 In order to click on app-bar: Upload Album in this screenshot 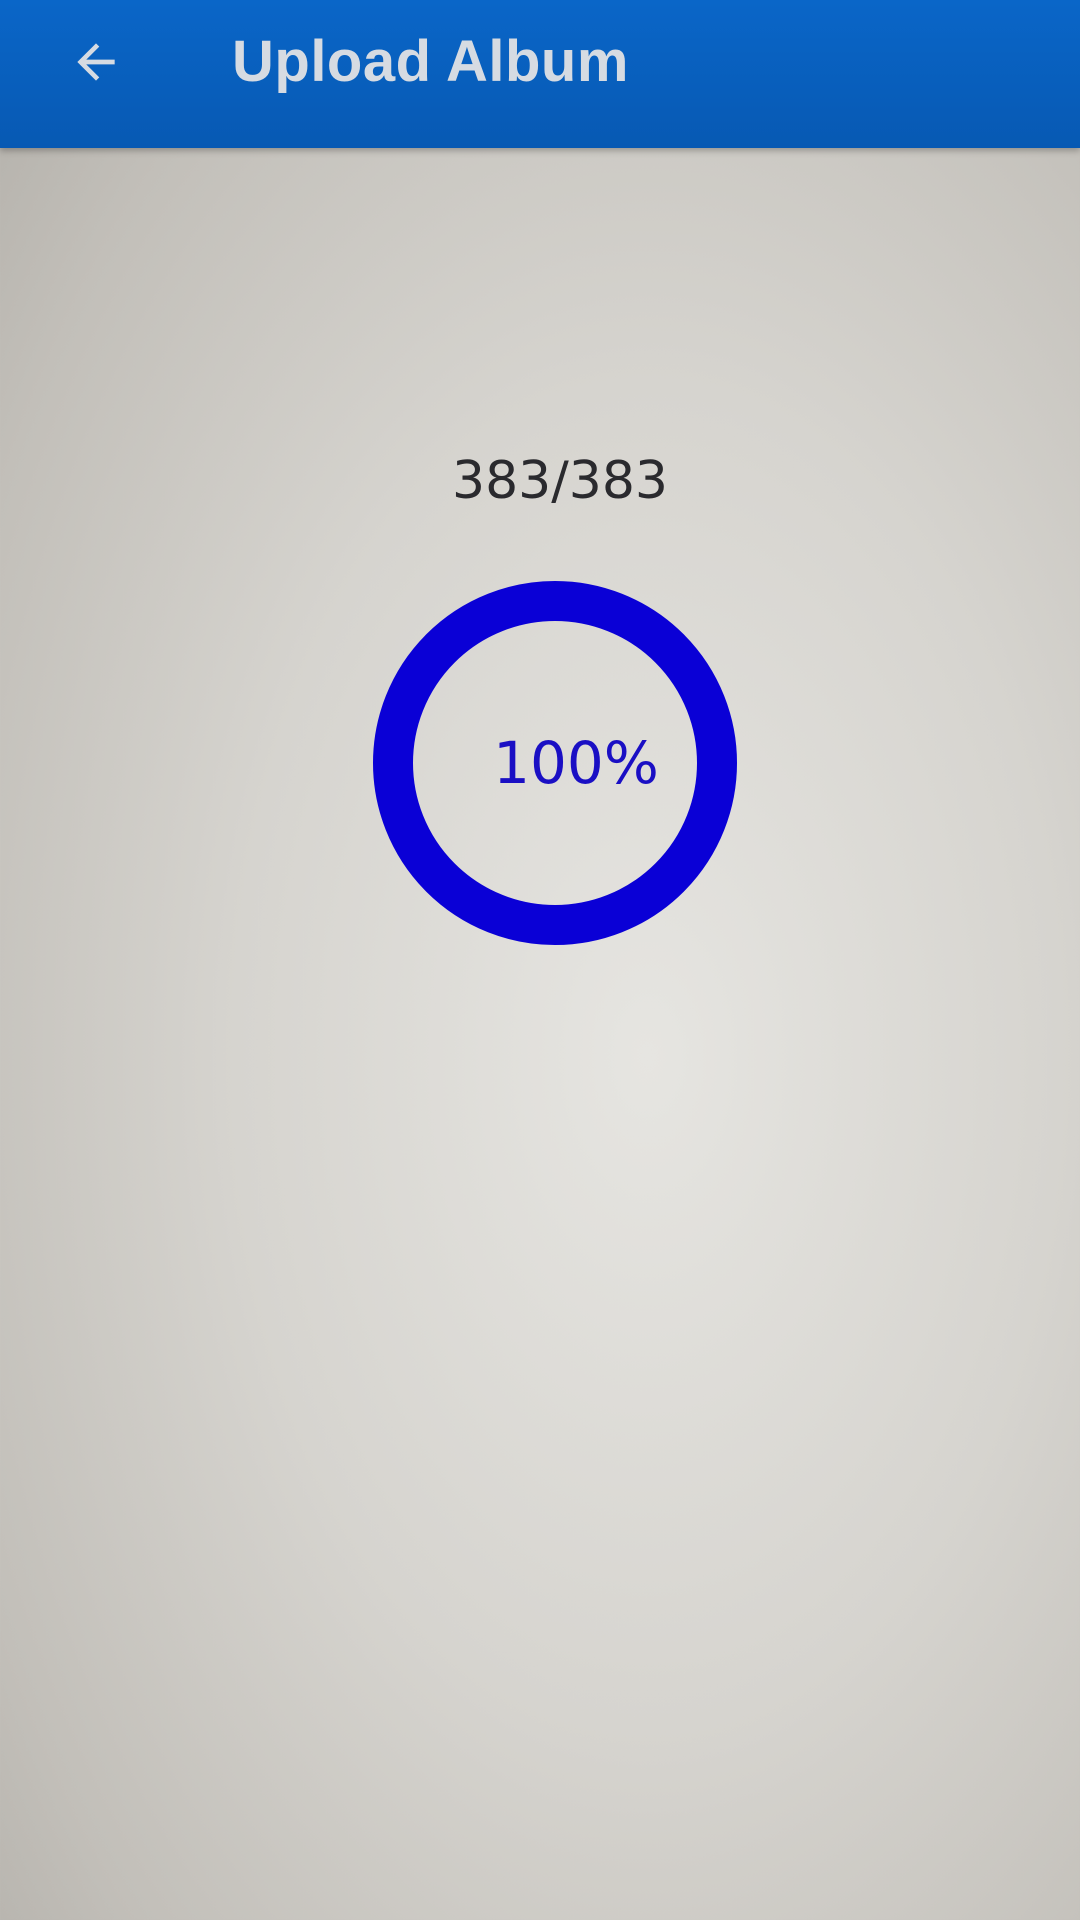, I will do `click(540, 74)`.